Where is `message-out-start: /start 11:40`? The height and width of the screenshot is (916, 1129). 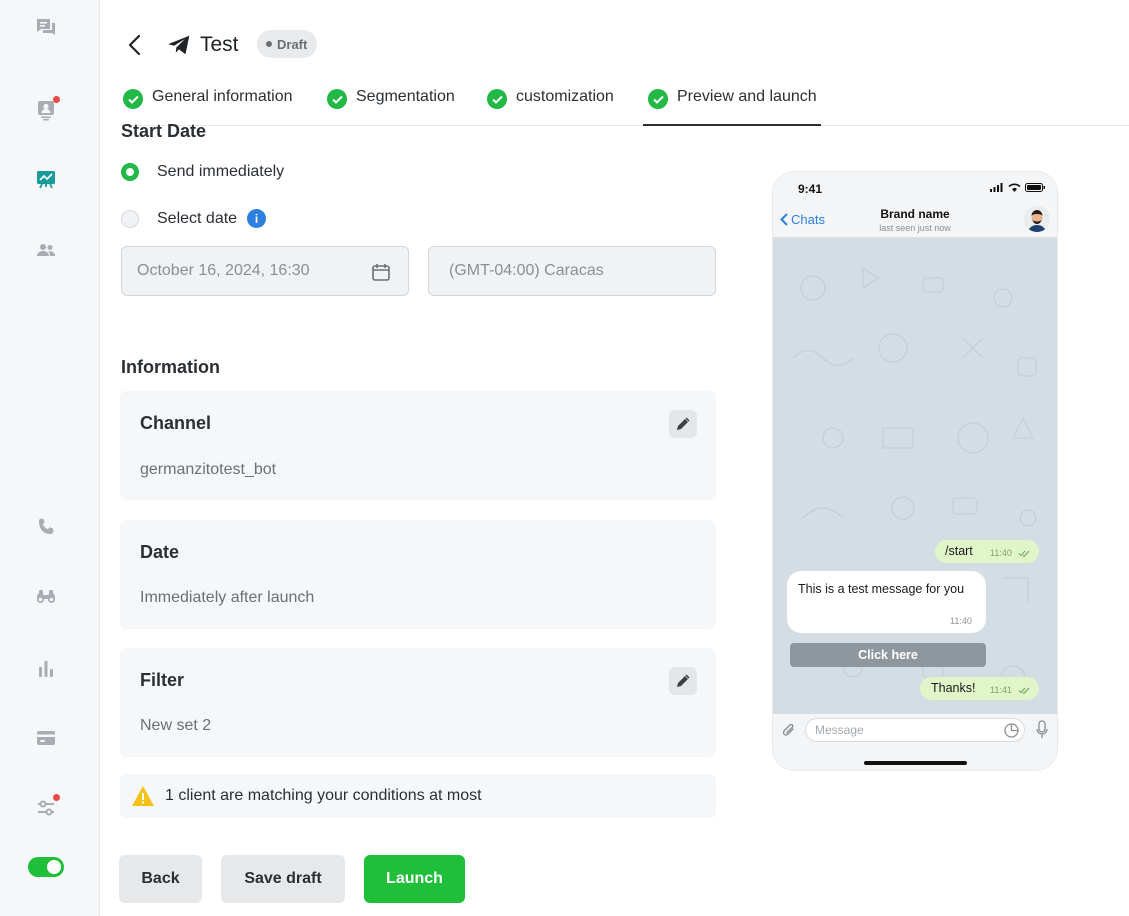
message-out-start: /start 11:40 is located at coordinates (987, 551).